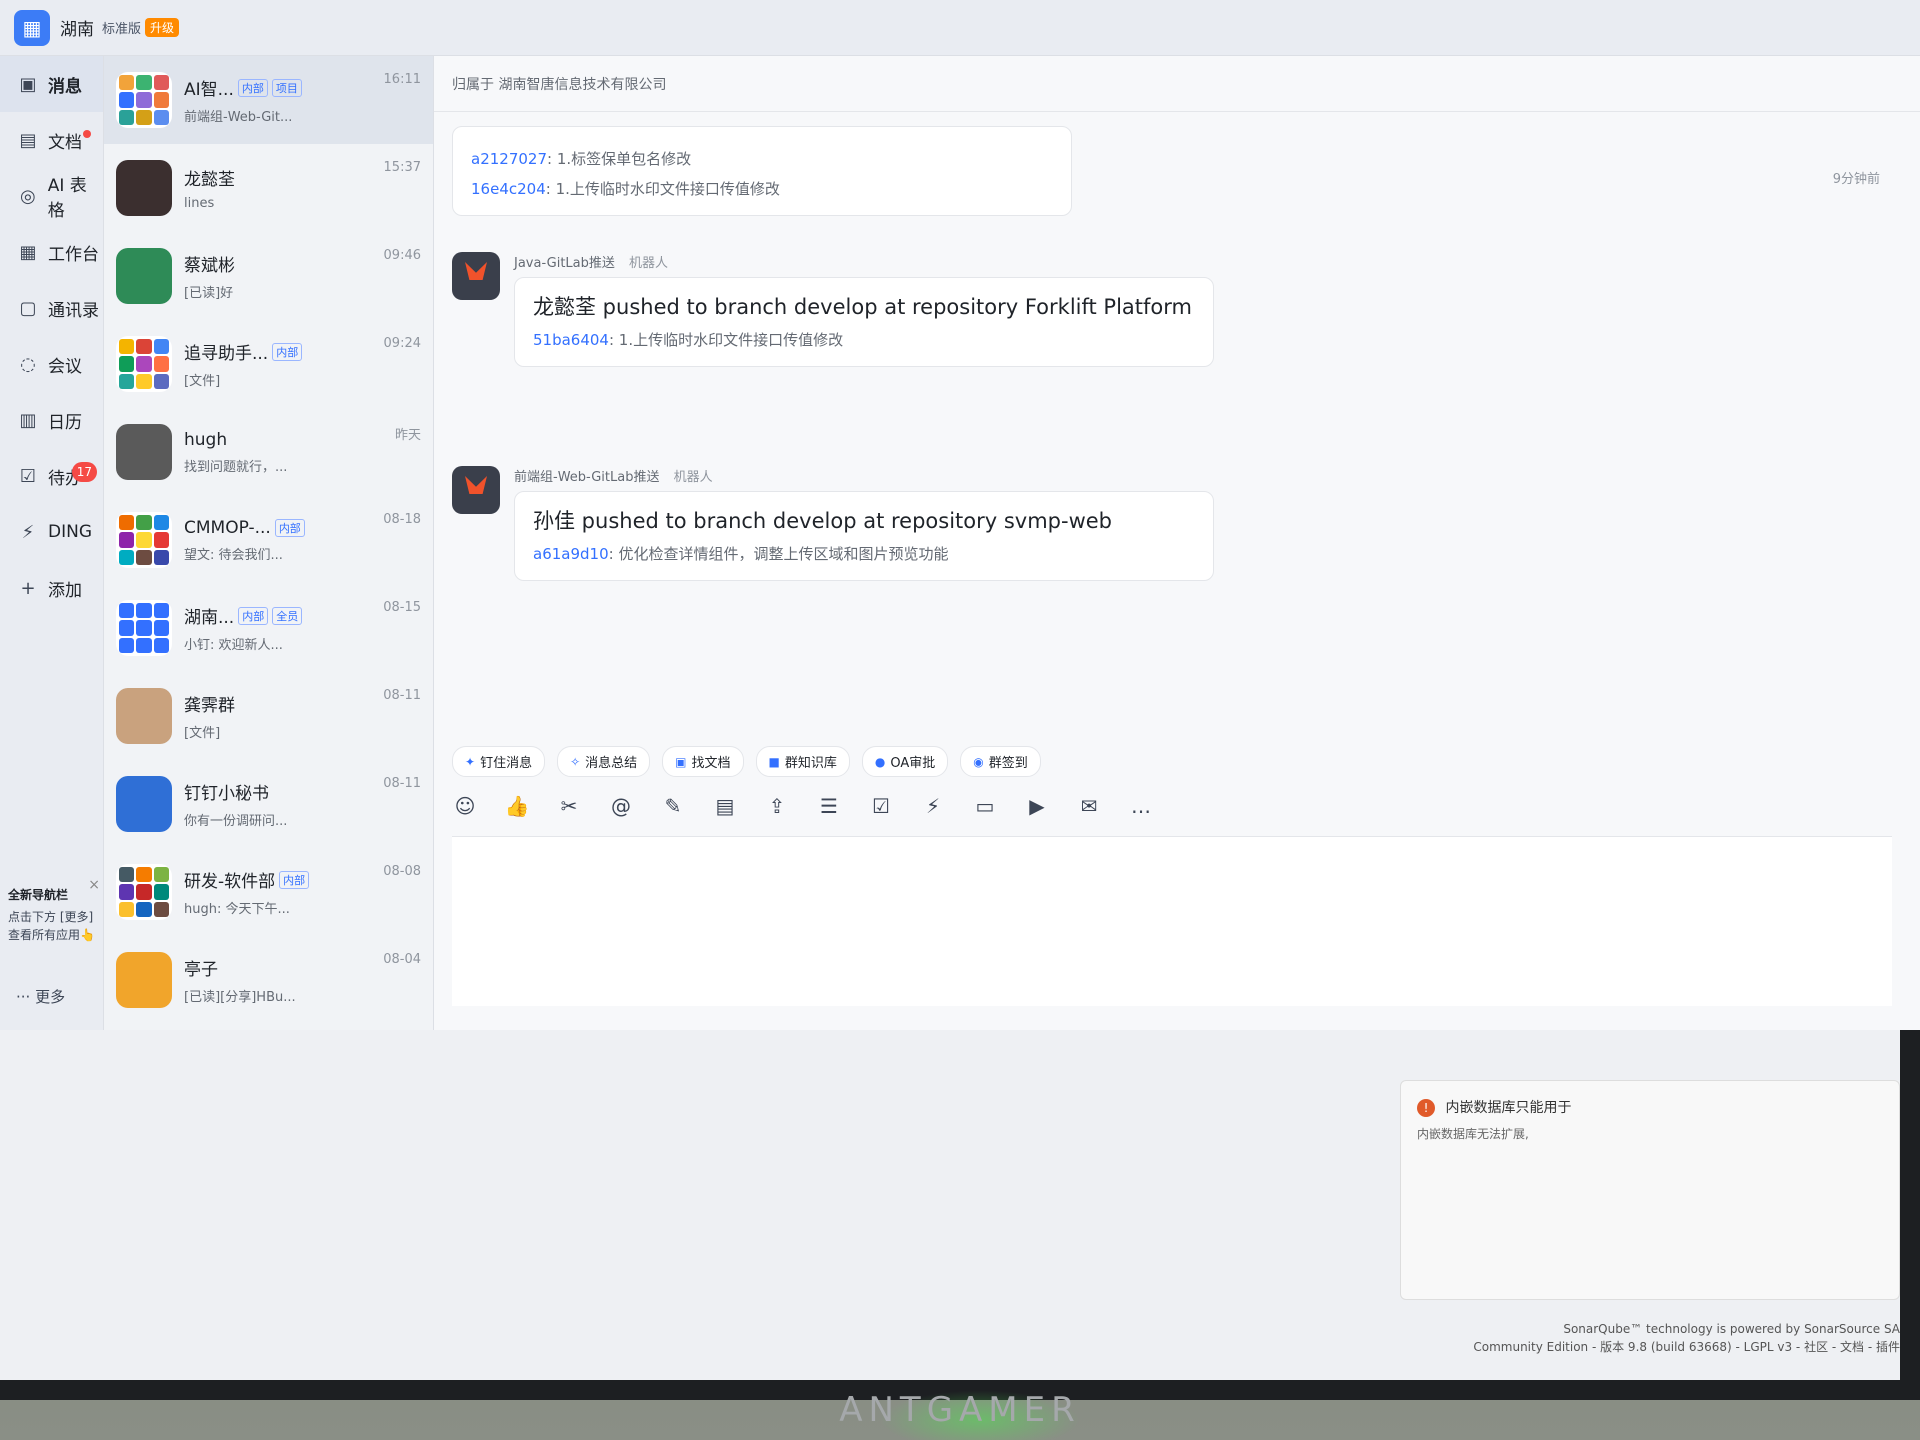  Describe the element at coordinates (662, 189) in the screenshot. I see `commit-message: : 1.上传临时水印文件接口传值修改` at that location.